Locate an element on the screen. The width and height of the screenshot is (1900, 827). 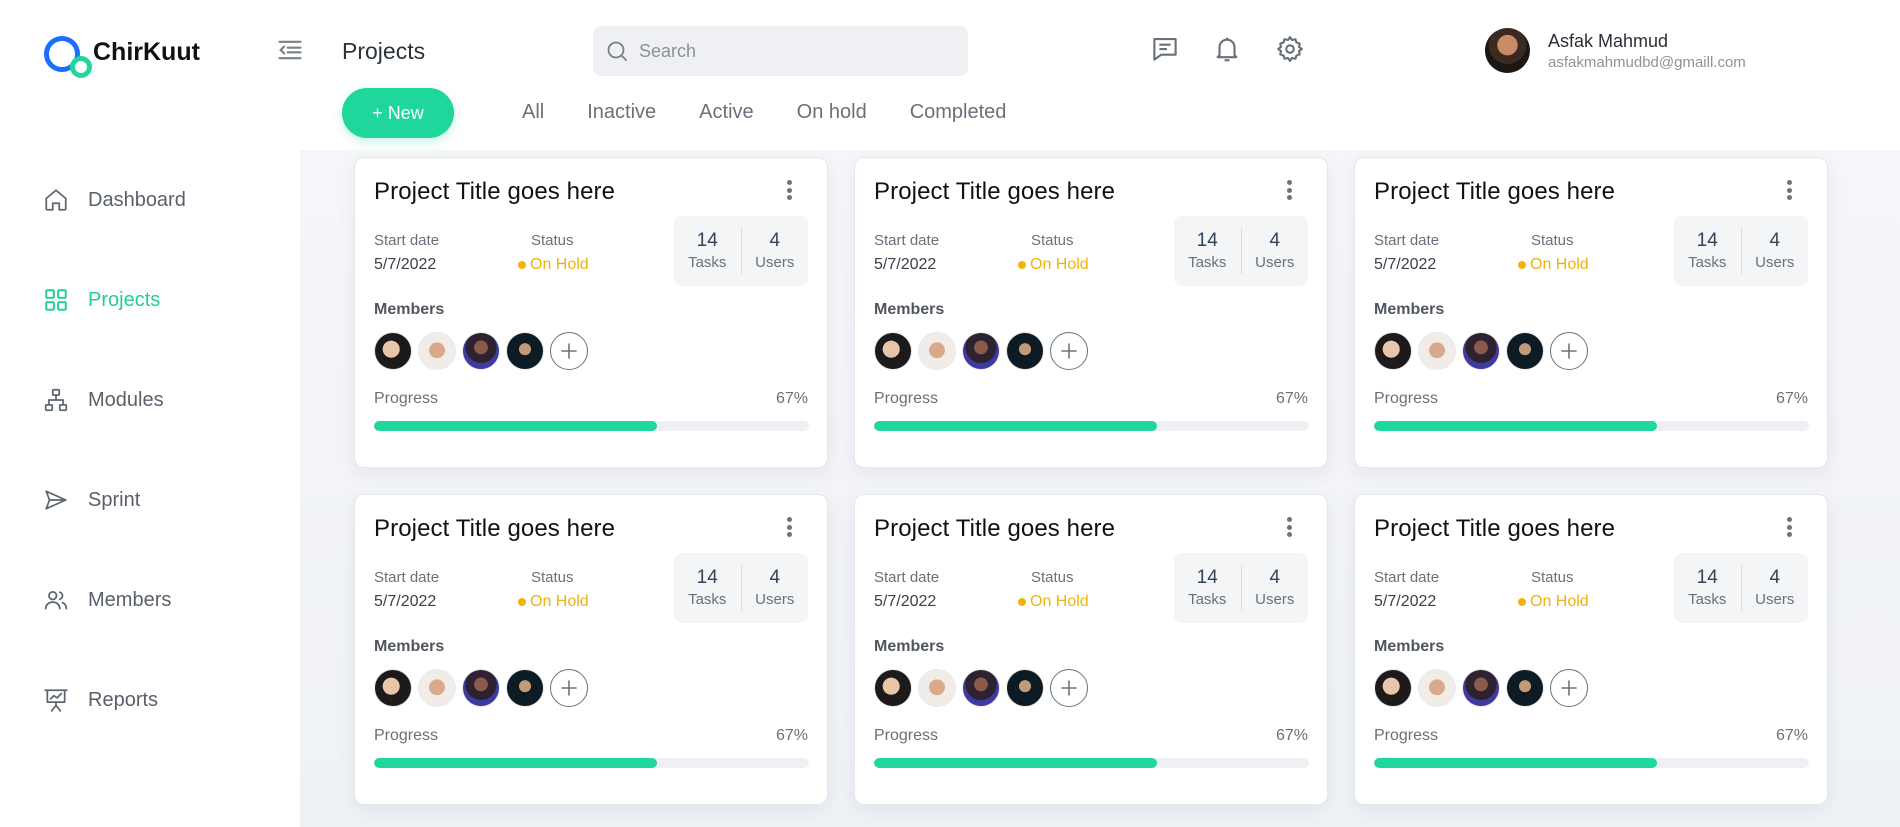
brand-name: ChirKuut is located at coordinates (146, 52).